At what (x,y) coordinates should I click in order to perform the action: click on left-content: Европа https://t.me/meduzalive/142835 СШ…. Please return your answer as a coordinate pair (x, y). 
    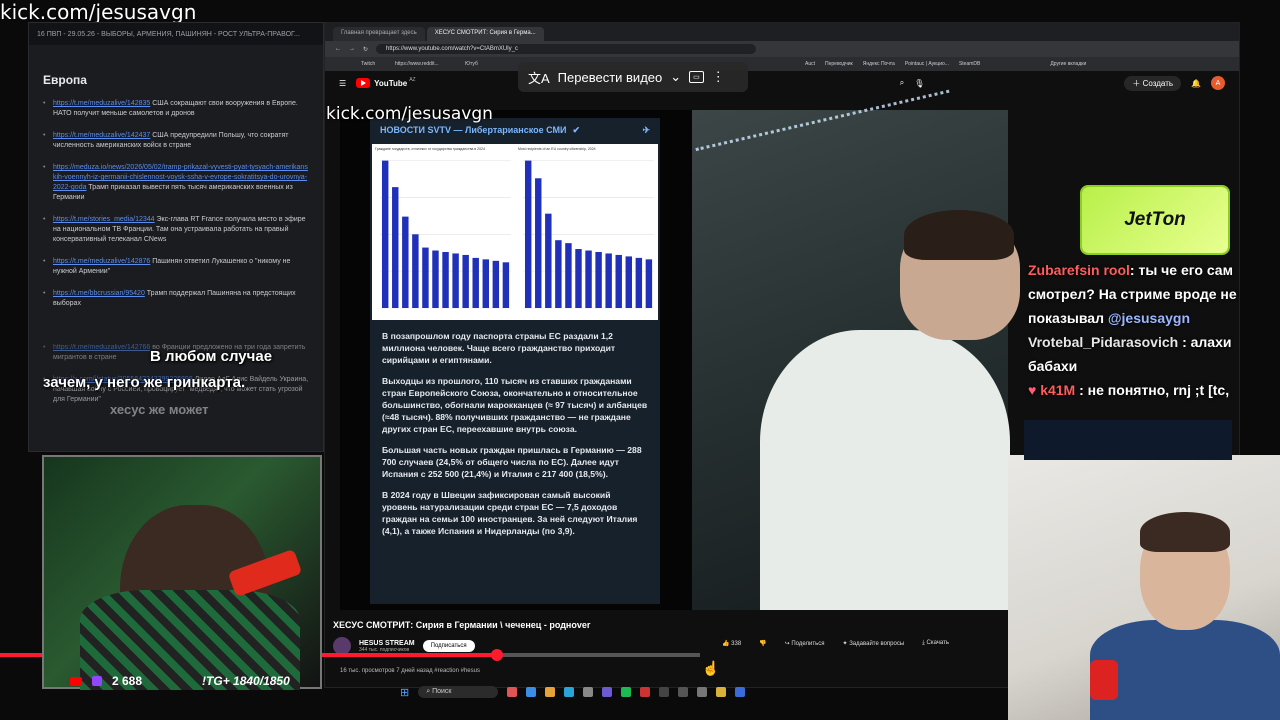
    Looking at the image, I should click on (176, 235).